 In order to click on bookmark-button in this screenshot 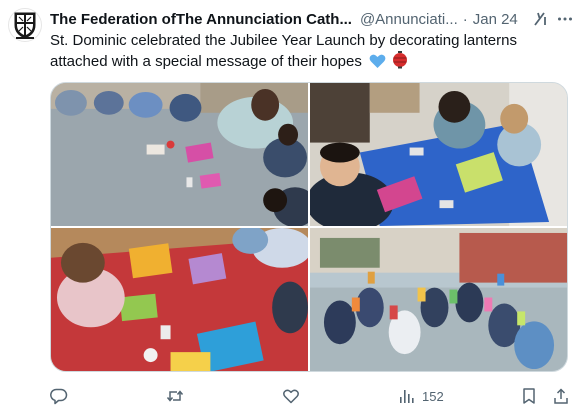, I will do `click(529, 396)`.